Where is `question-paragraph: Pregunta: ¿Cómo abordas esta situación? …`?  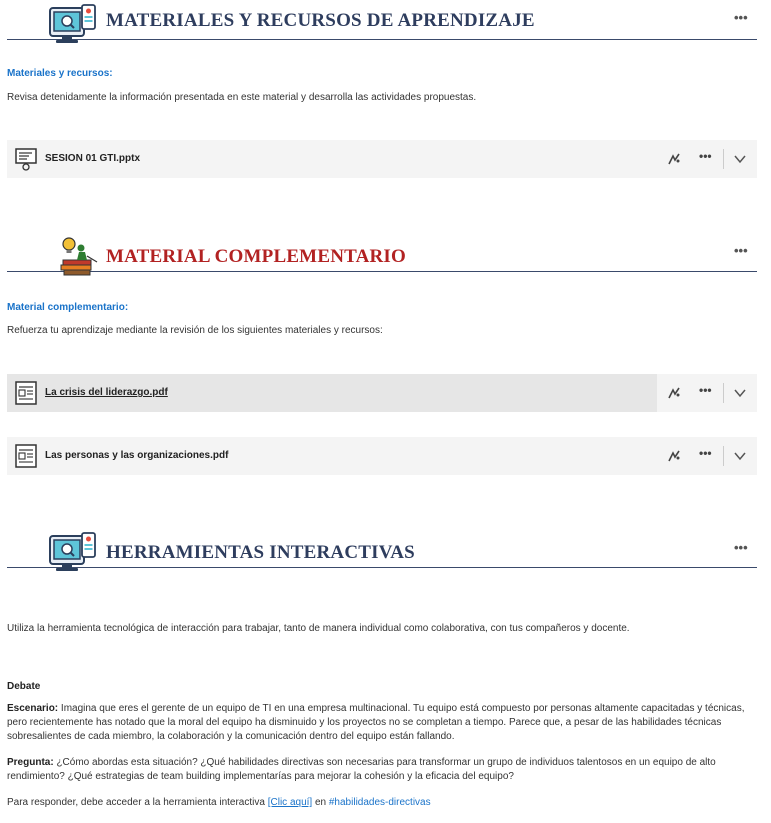
question-paragraph: Pregunta: ¿Cómo abordas esta situación? … is located at coordinates (384, 770).